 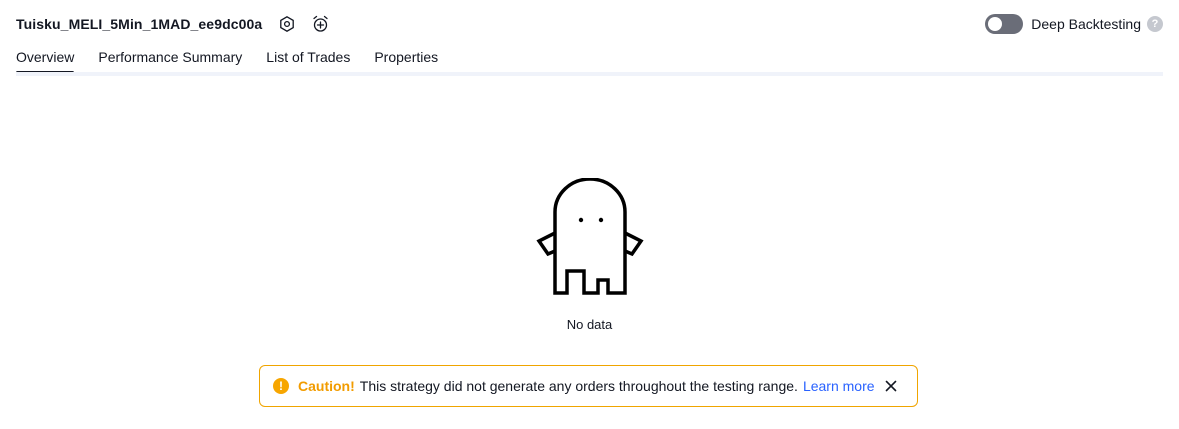 What do you see at coordinates (589, 236) in the screenshot?
I see `ghost-icon` at bounding box center [589, 236].